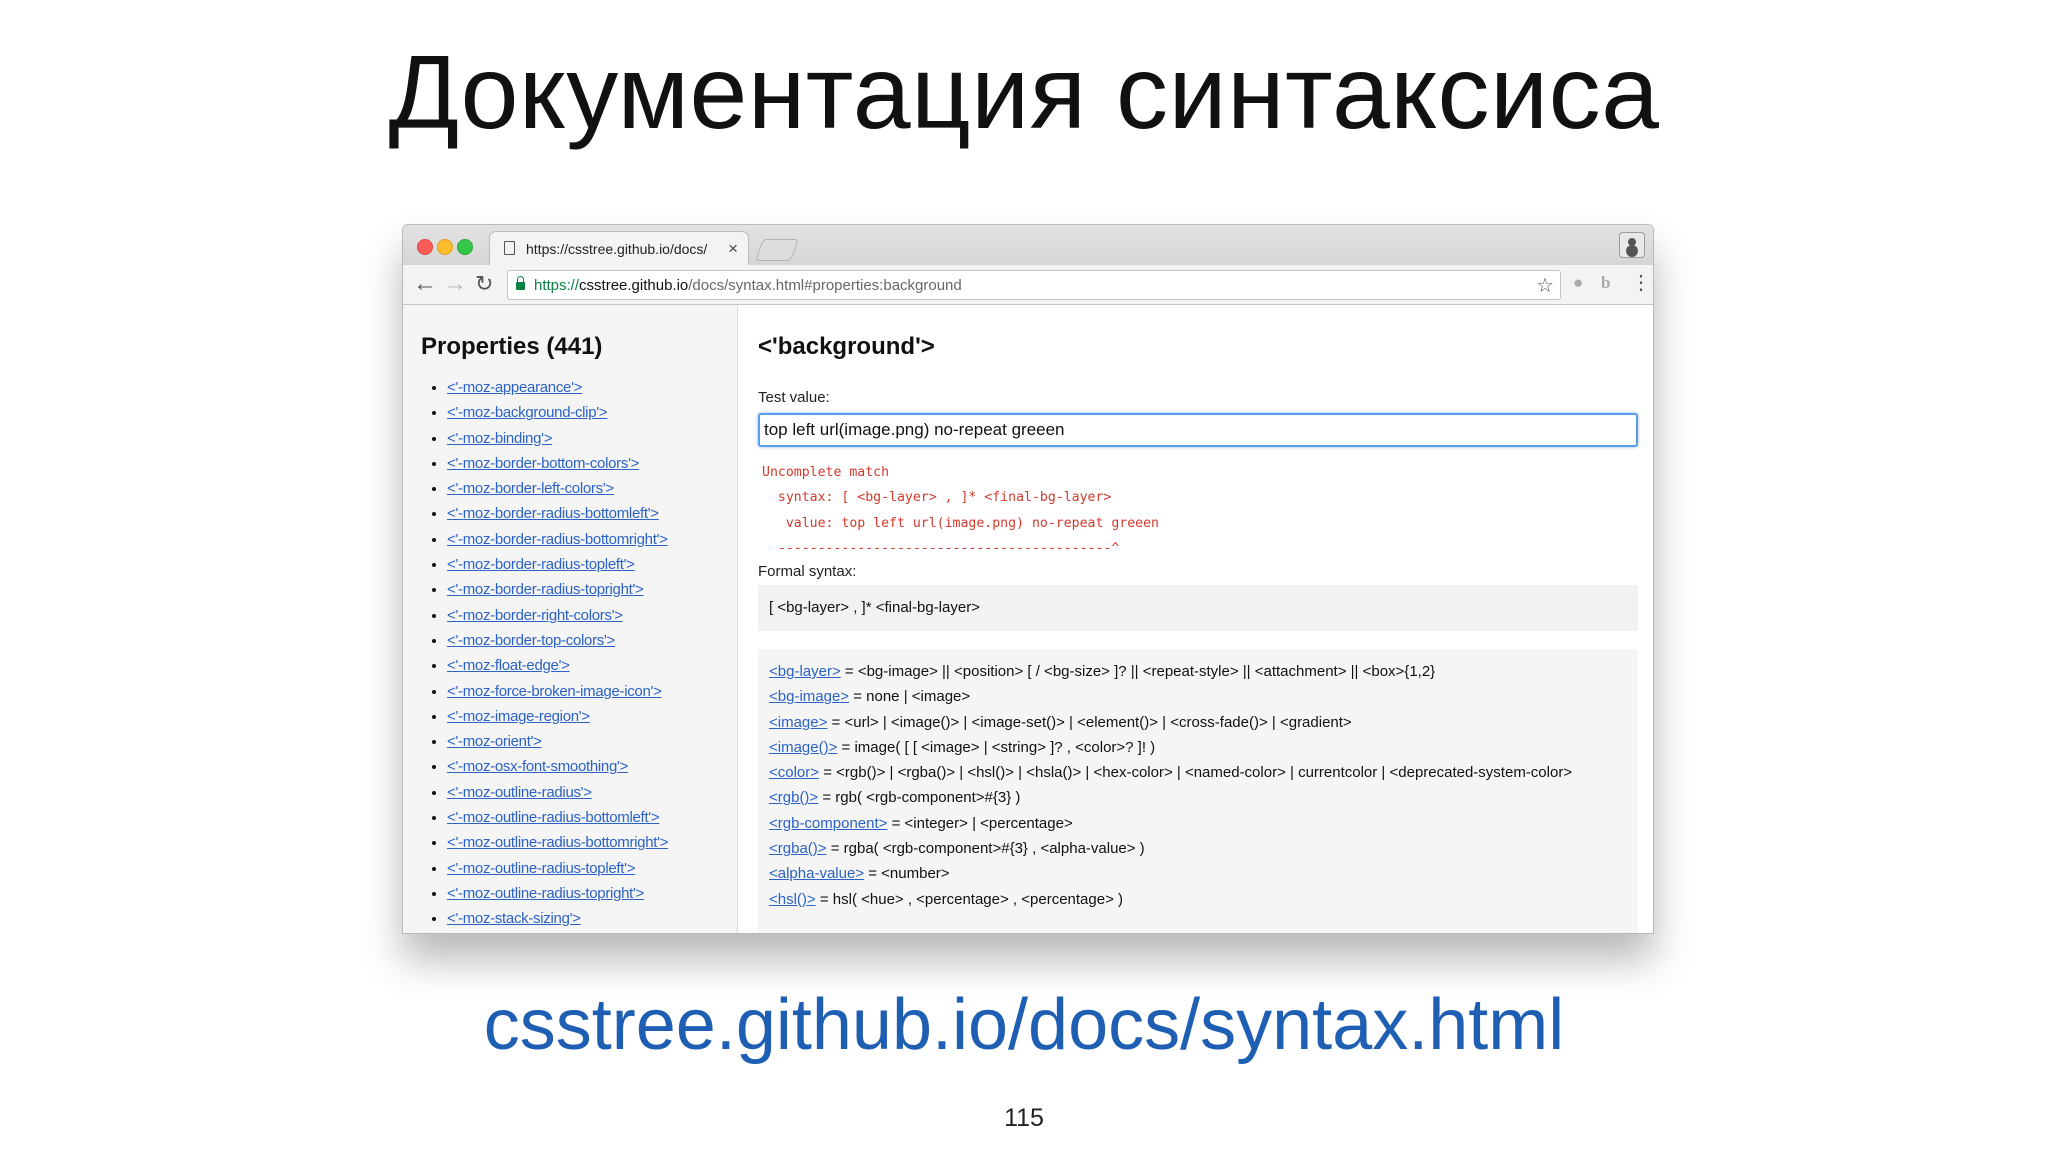 This screenshot has height=1152, width=2048. I want to click on property-link: <'-moz-outline-radius-bottomleft'>, so click(553, 817).